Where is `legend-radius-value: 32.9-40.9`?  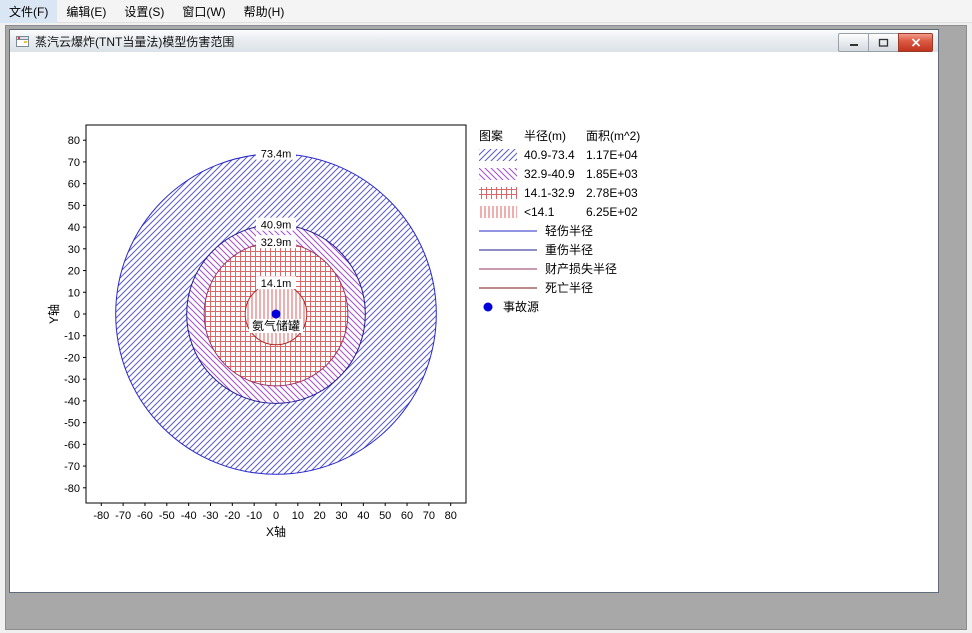 legend-radius-value: 32.9-40.9 is located at coordinates (549, 173).